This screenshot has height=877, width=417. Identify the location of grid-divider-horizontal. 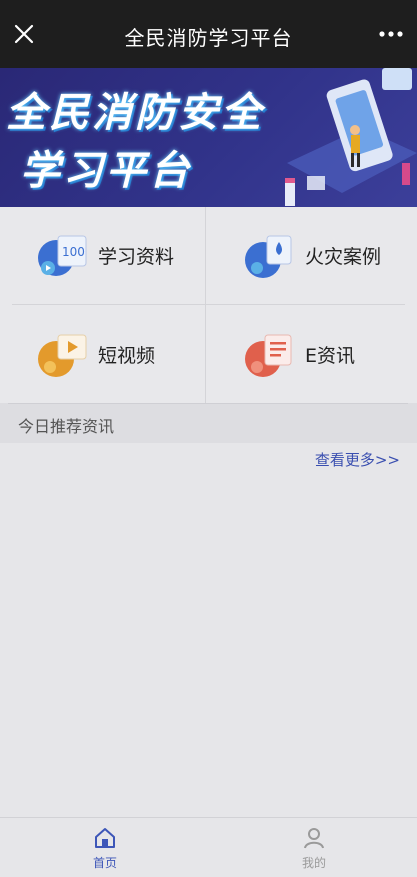
(208, 304).